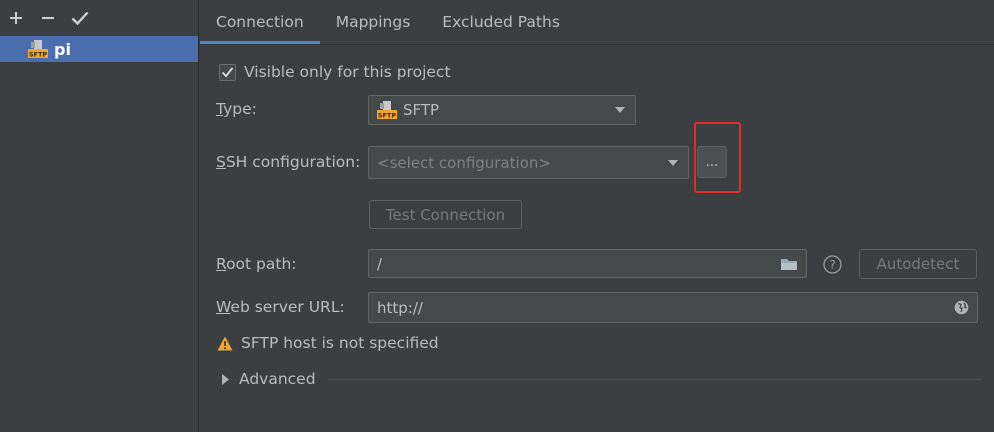 The image size is (994, 432). What do you see at coordinates (587, 263) in the screenshot?
I see `root-path-input: /` at bounding box center [587, 263].